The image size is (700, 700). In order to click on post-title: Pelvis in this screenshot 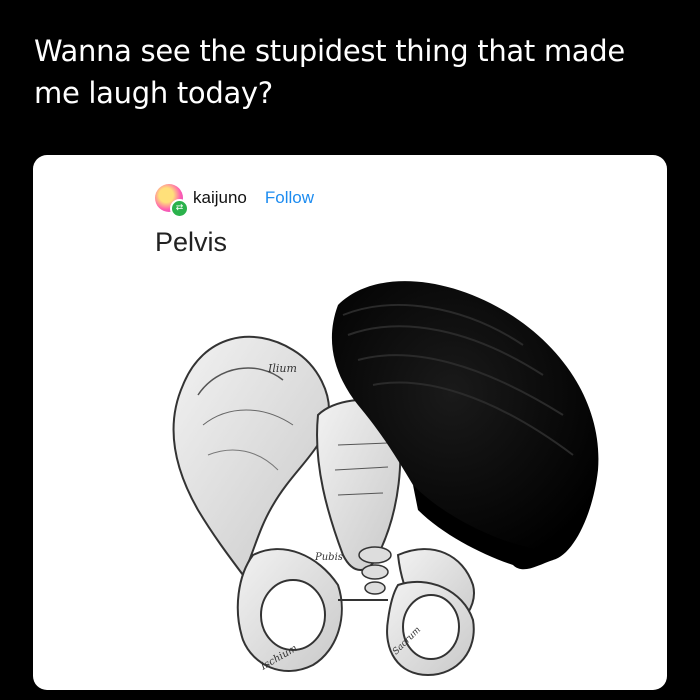, I will do `click(191, 242)`.